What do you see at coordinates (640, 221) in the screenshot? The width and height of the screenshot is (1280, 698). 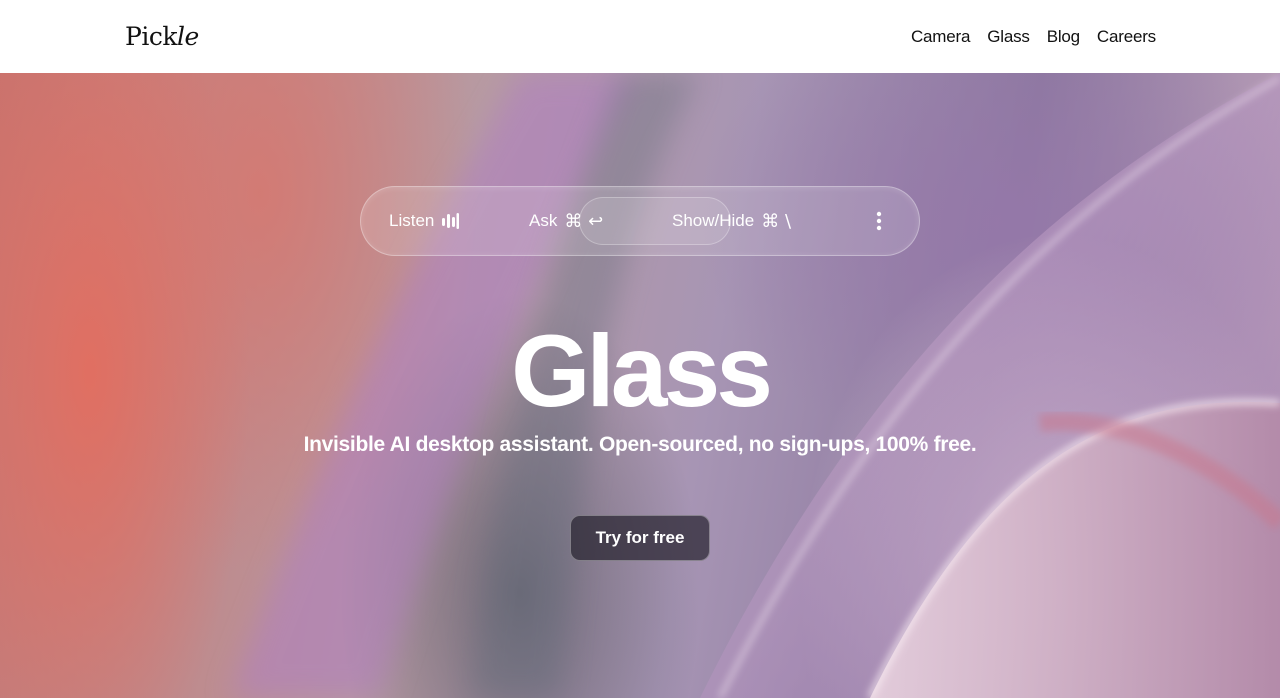 I see `glass-toolbar-preview: Listen Ask ⌘ ↩ Show/Hide ⌘ \` at bounding box center [640, 221].